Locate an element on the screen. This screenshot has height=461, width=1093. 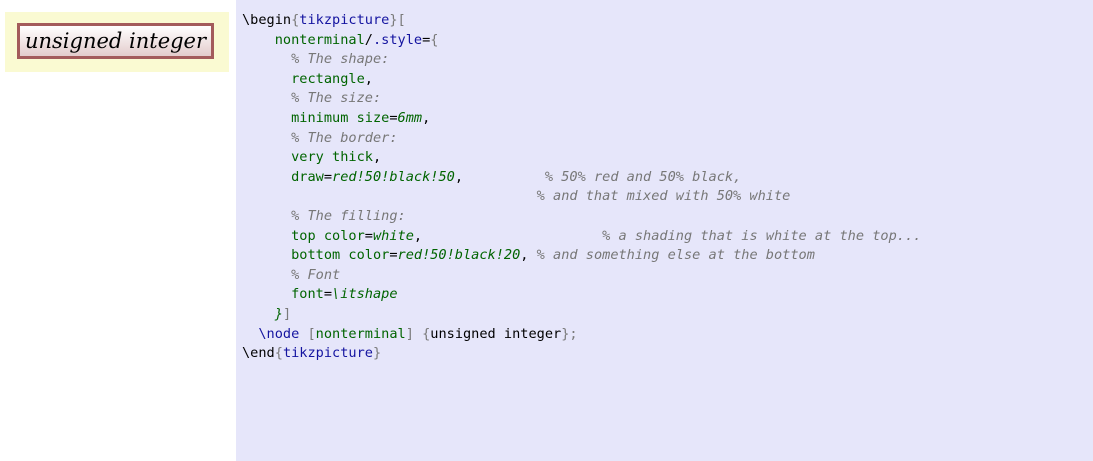
style-key: nonterminal is located at coordinates (319, 39).